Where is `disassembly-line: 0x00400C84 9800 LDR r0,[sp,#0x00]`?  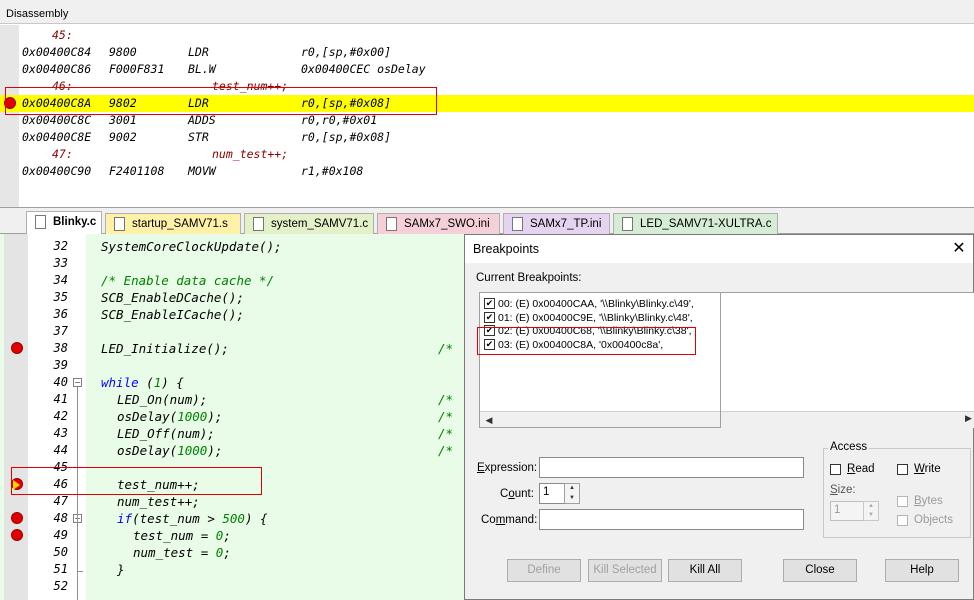
disassembly-line: 0x00400C84 9800 LDR r0,[sp,#0x00] is located at coordinates (487, 52).